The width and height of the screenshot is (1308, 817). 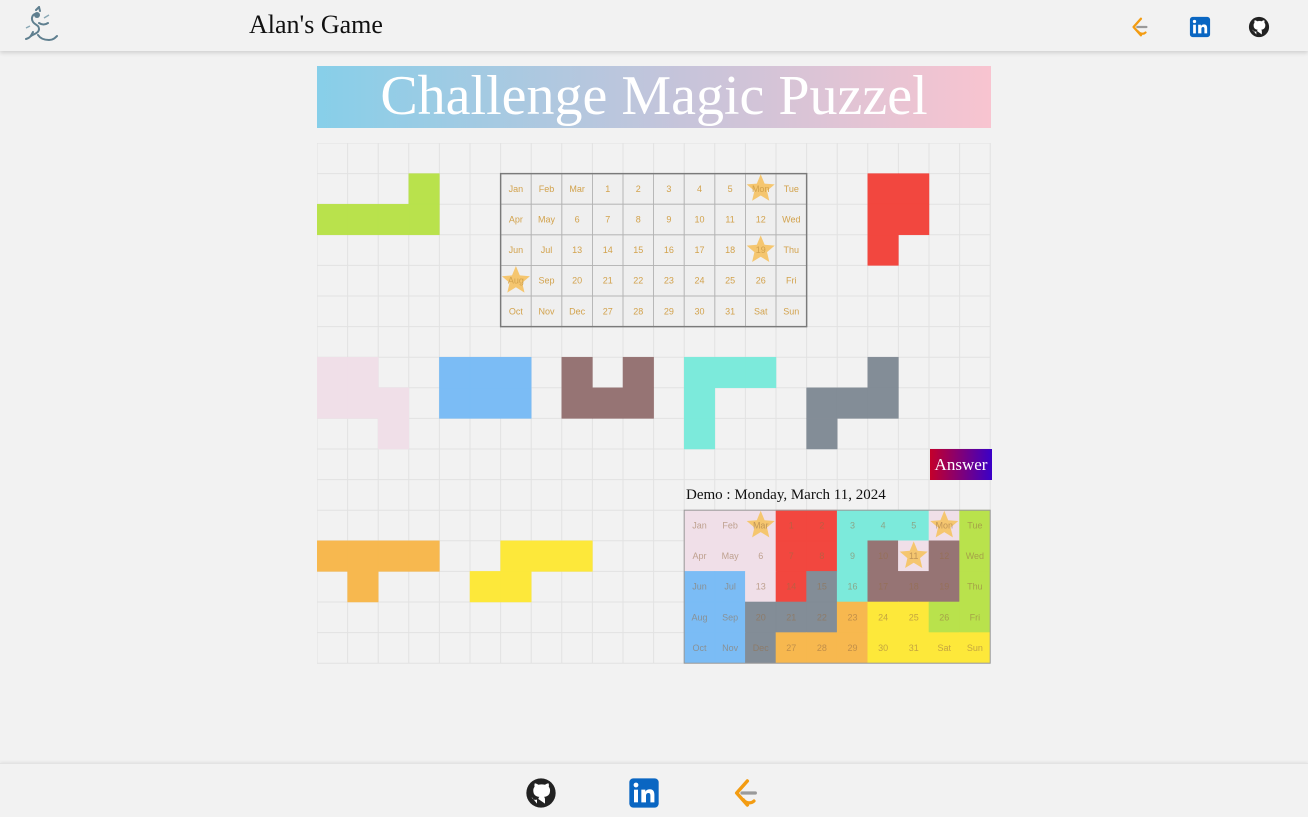 What do you see at coordinates (669, 281) in the screenshot?
I see `calendar-cell-label: 23` at bounding box center [669, 281].